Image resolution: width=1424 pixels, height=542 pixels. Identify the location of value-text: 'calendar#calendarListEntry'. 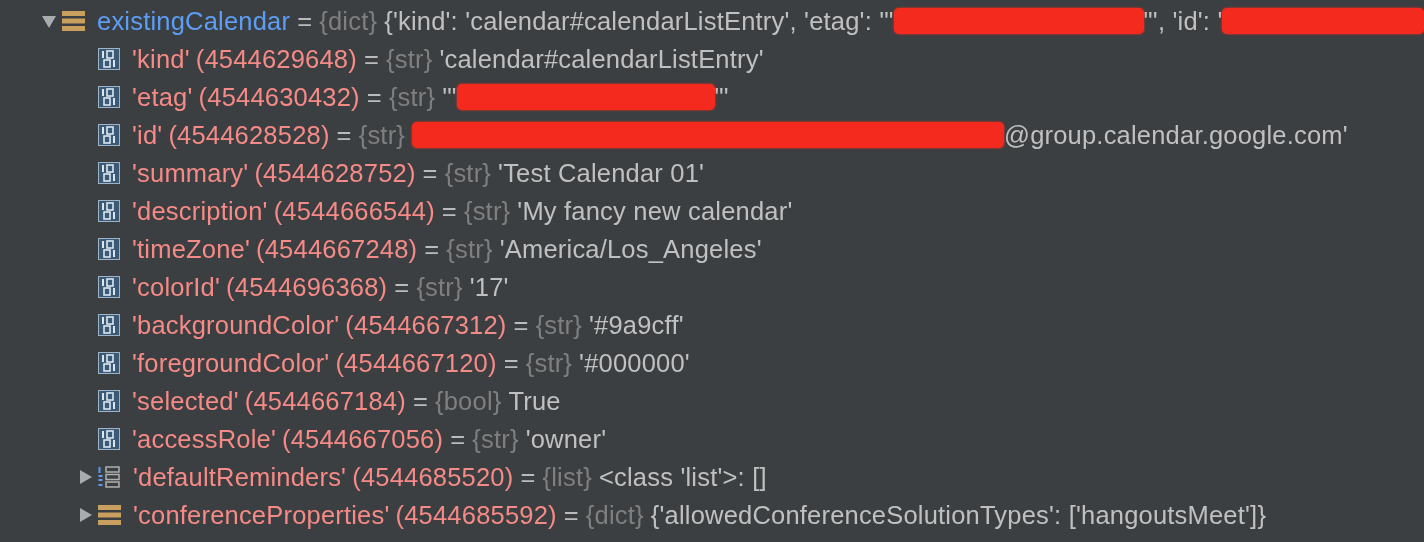
(601, 59).